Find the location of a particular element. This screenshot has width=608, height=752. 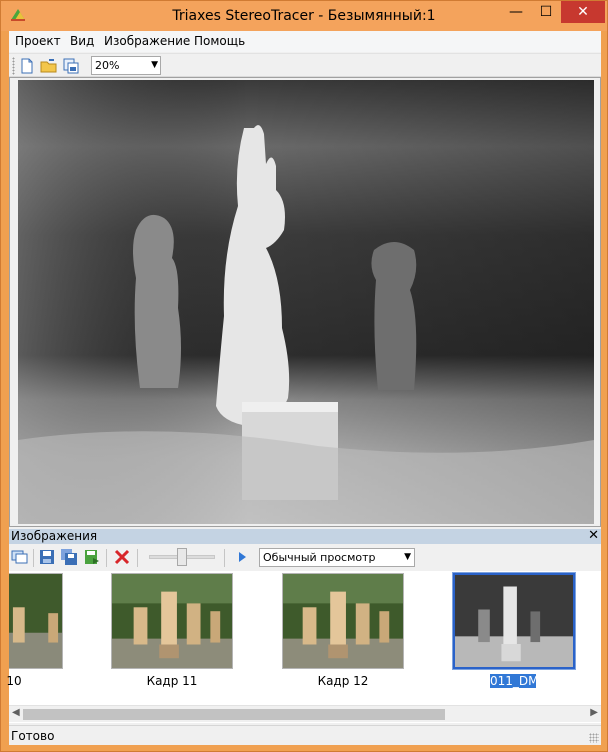

maximize-button: ☐ is located at coordinates (546, 12).